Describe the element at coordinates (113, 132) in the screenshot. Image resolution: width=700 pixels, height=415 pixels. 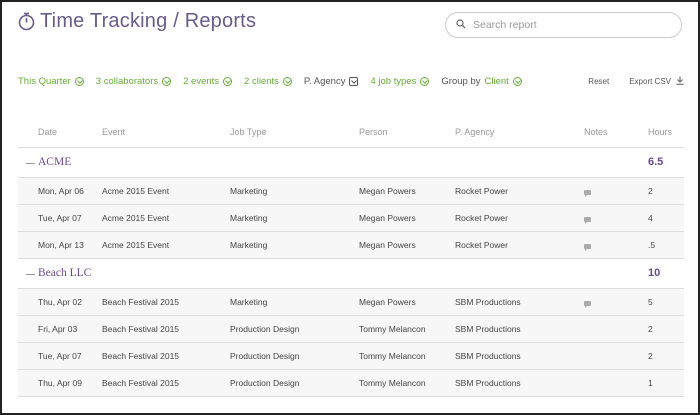
I see `column-header-event: Event` at that location.